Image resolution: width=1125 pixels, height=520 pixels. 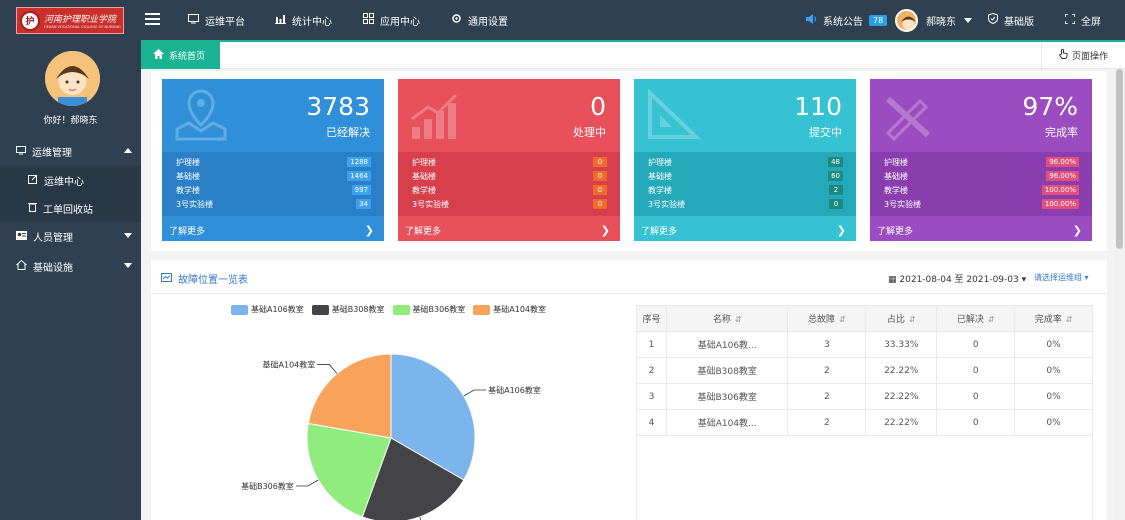 What do you see at coordinates (152, 19) in the screenshot?
I see `menu-toggle-icon` at bounding box center [152, 19].